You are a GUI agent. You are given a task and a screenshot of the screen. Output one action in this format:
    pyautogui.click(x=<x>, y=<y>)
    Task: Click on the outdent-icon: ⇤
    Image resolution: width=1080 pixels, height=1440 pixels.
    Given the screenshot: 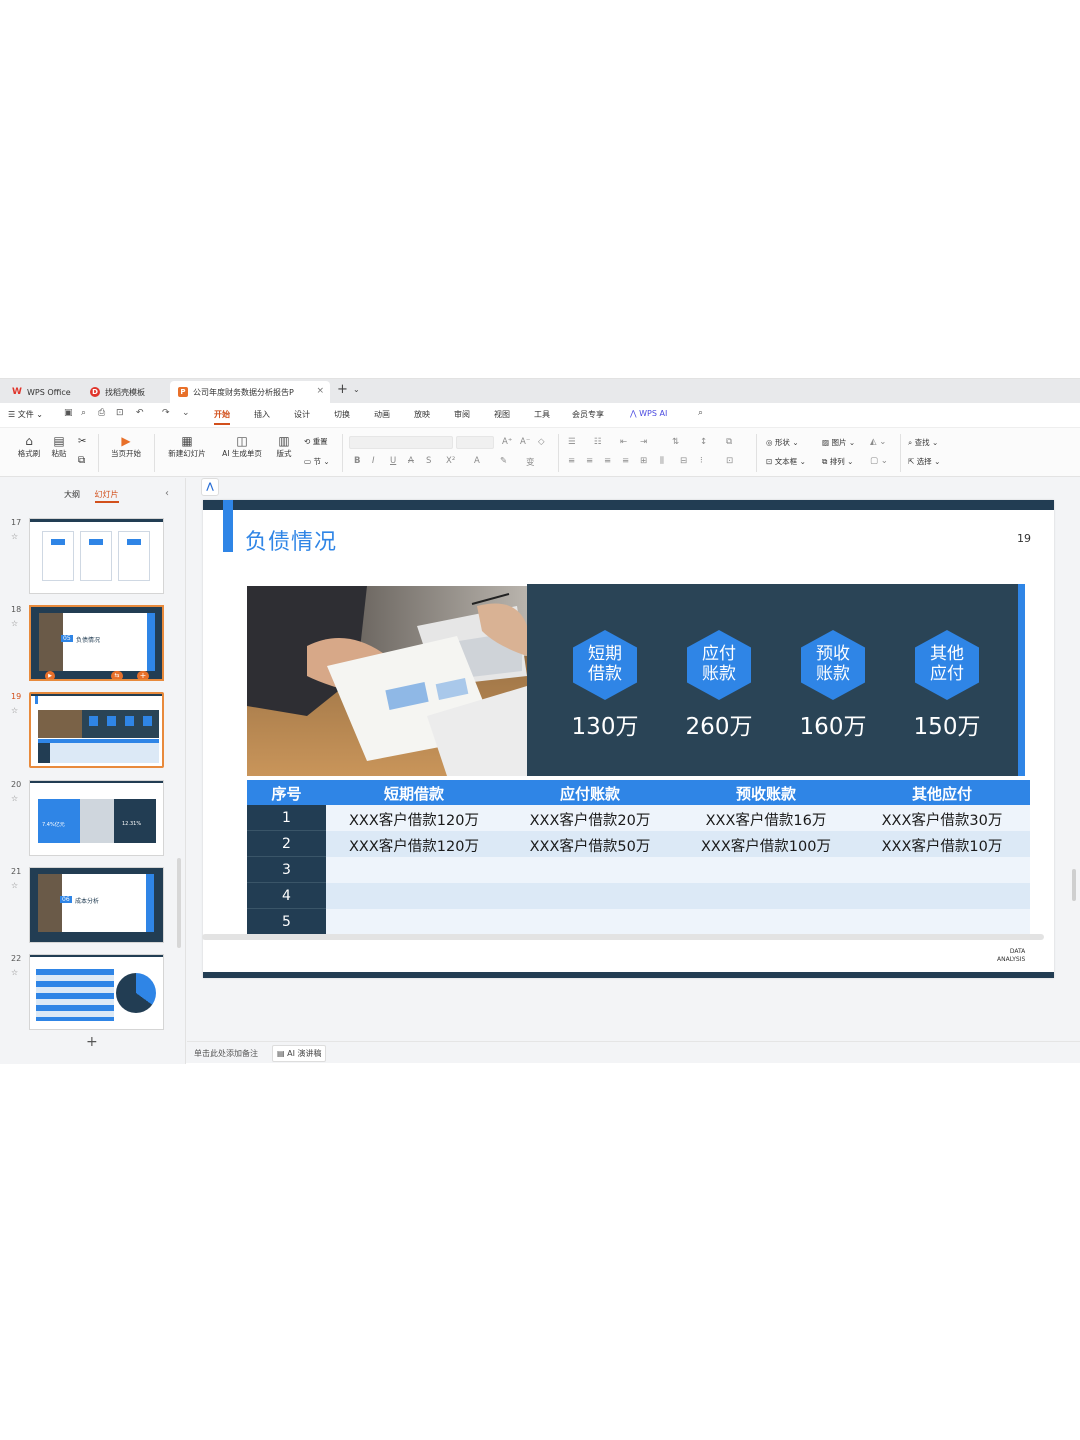 What is the action you would take?
    pyautogui.click(x=623, y=442)
    